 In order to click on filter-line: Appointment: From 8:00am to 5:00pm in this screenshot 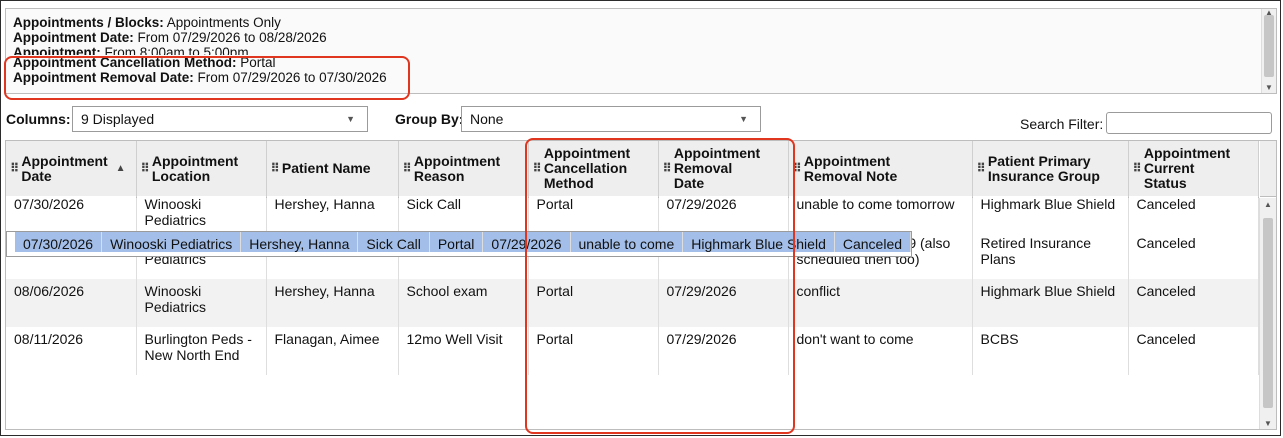, I will do `click(200, 50)`.